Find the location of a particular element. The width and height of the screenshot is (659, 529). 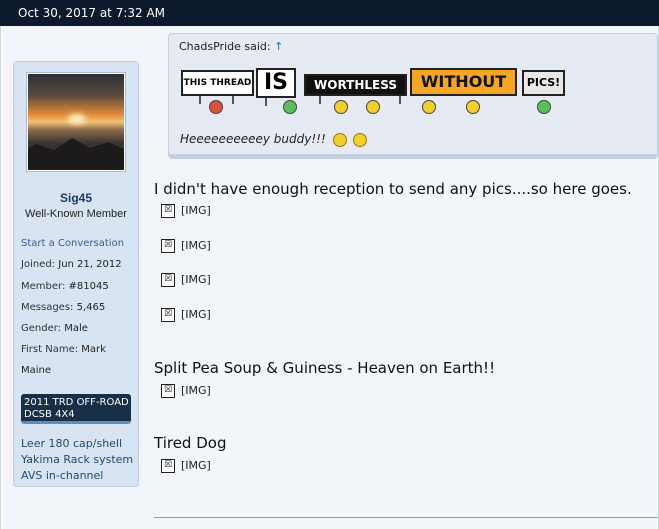

start-conversation-link: Start a Conversation is located at coordinates (72, 243).